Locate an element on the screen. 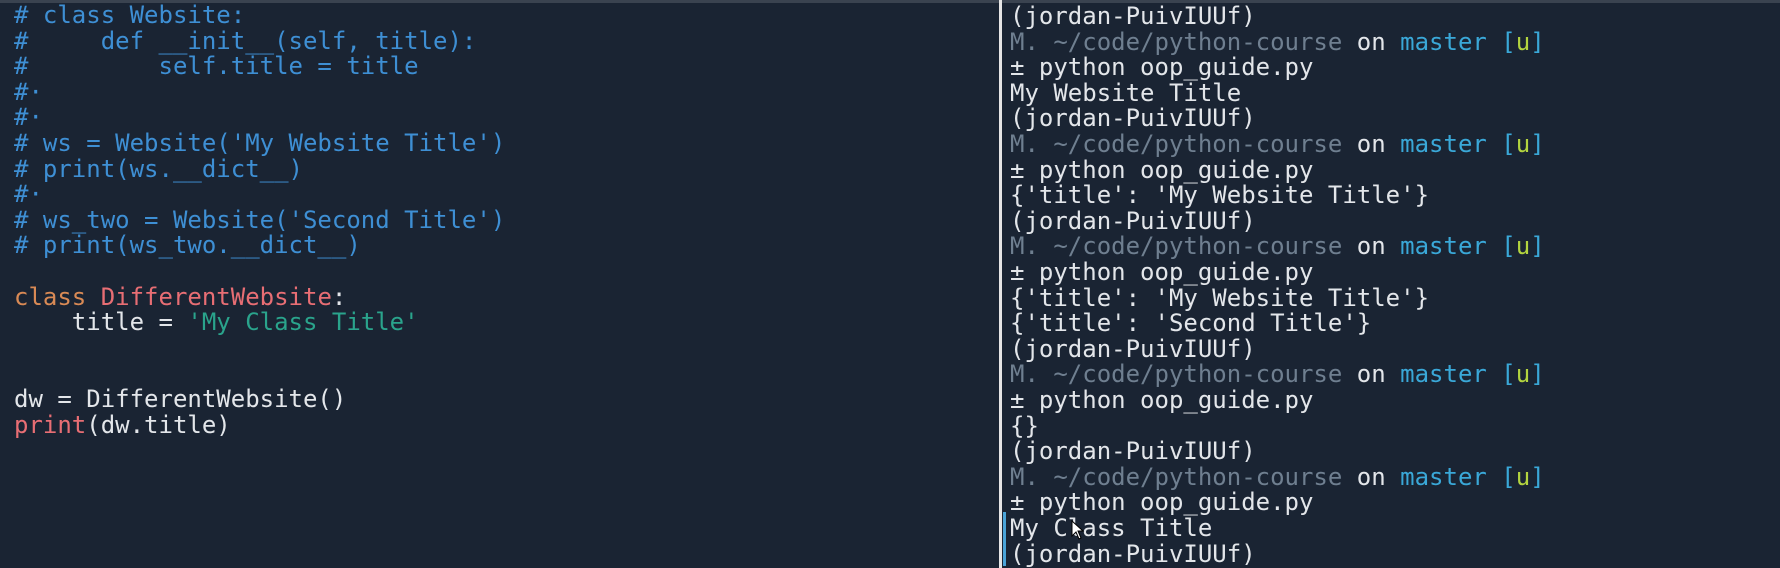 Image resolution: width=1780 pixels, height=568 pixels. terminal-line-token: {'title': 'Second Title'} is located at coordinates (1191, 323).